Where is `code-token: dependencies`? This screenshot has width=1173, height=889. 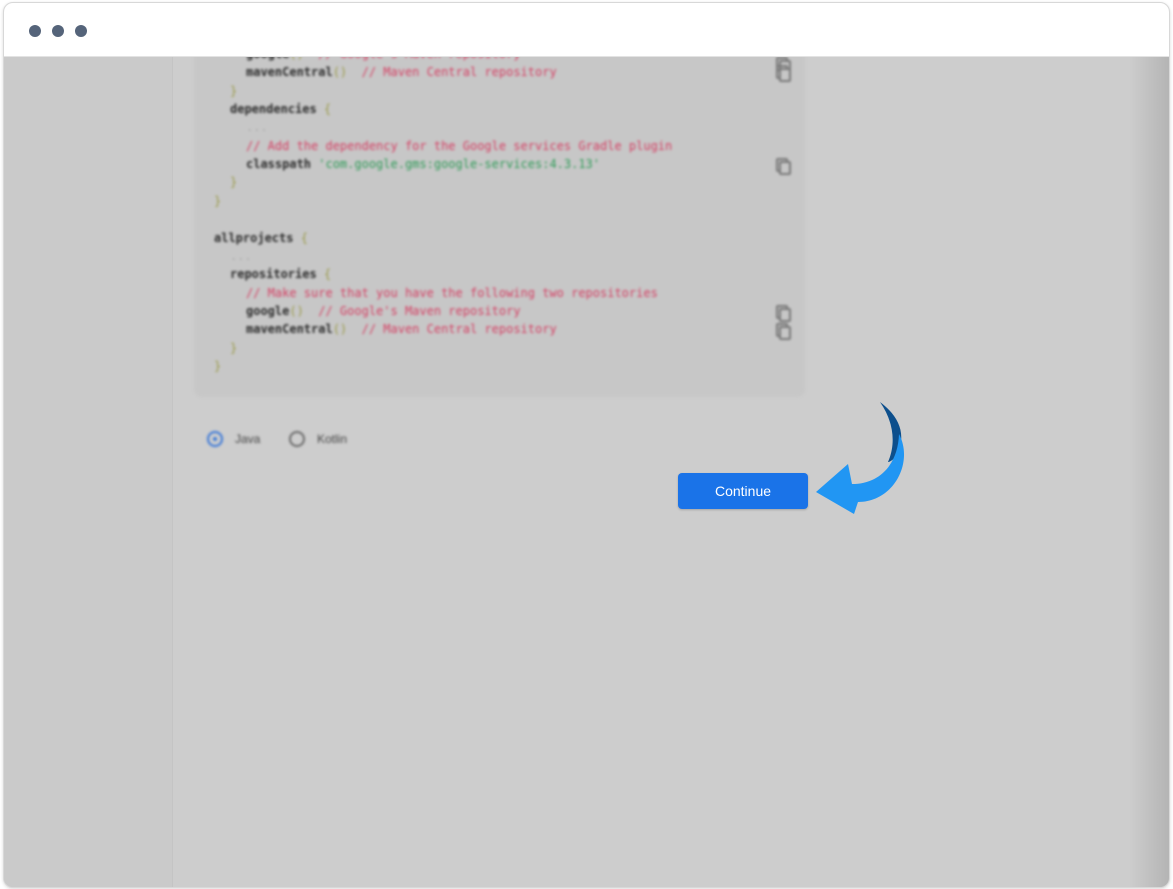
code-token: dependencies is located at coordinates (277, 109).